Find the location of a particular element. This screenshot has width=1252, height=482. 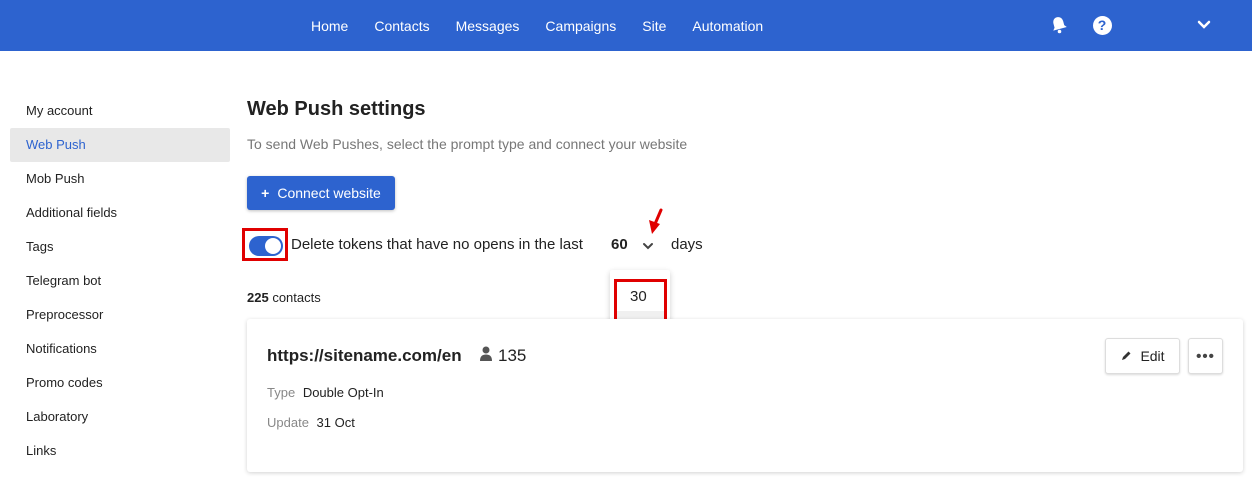

more-options-button: ••• is located at coordinates (1205, 356).